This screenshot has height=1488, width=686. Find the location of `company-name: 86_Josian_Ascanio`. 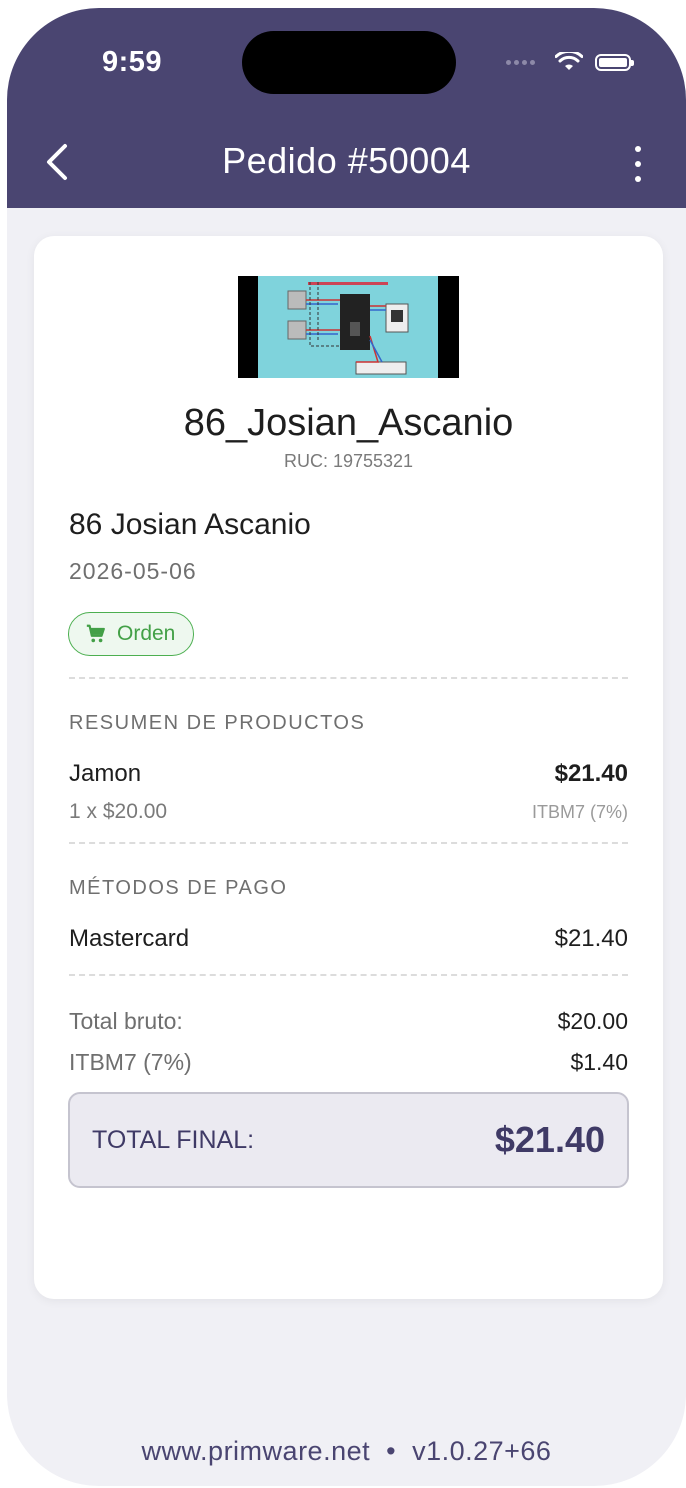

company-name: 86_Josian_Ascanio is located at coordinates (348, 423).